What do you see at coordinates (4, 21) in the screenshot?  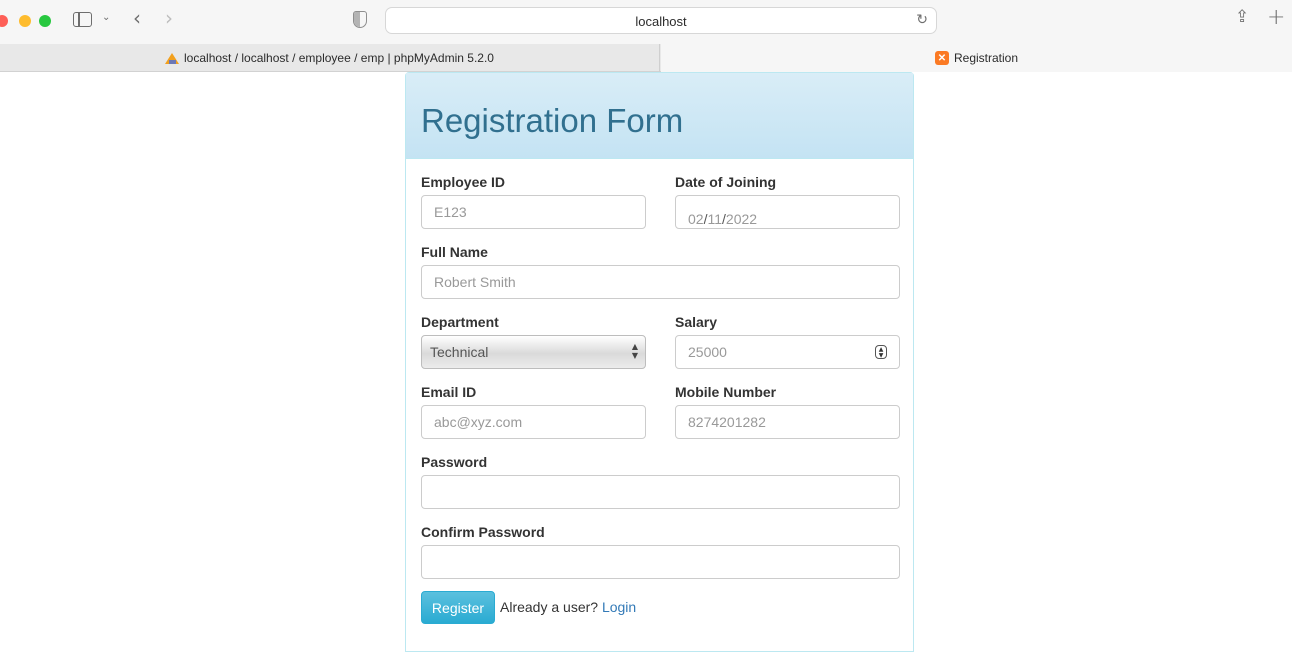 I see `close-window-button` at bounding box center [4, 21].